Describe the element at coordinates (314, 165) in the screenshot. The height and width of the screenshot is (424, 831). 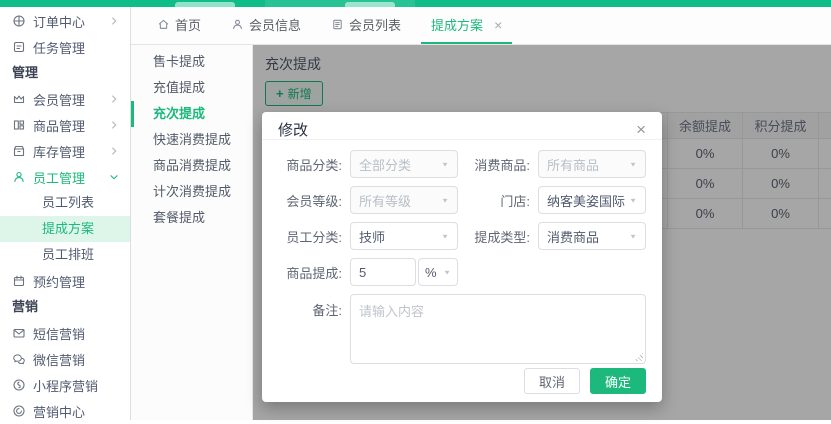
I see `field-label-product-category: 商品分类:` at that location.